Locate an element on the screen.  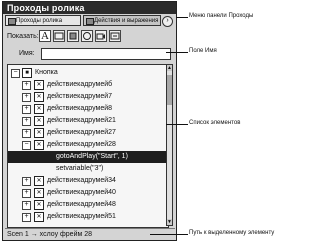
name-row: Имя: is located at coordinates (91, 54).